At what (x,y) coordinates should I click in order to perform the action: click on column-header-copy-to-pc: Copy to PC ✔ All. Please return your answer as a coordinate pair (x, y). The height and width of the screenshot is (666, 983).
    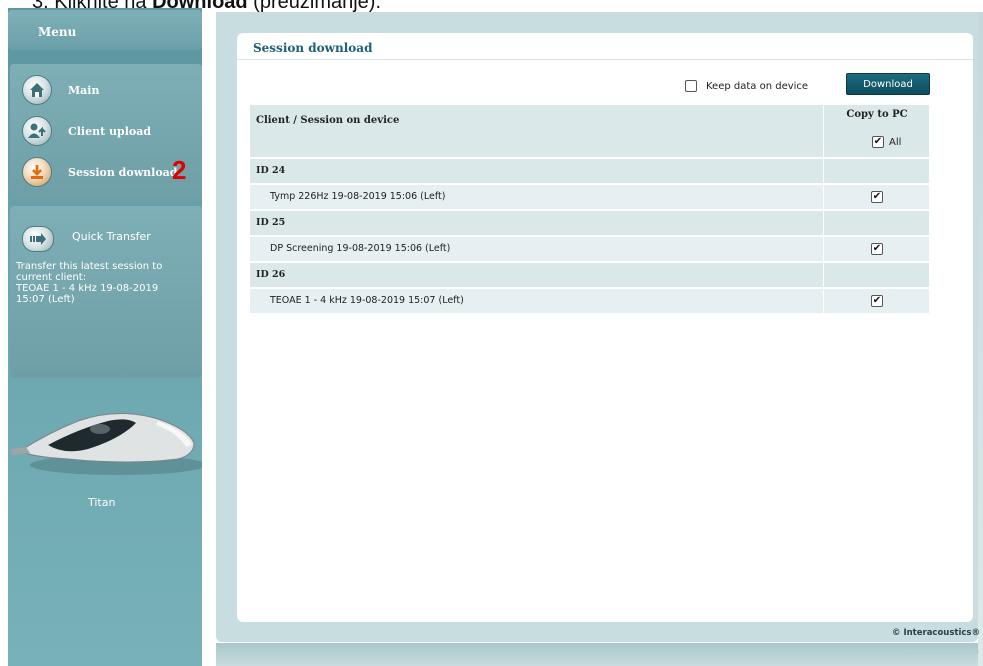
    Looking at the image, I should click on (876, 131).